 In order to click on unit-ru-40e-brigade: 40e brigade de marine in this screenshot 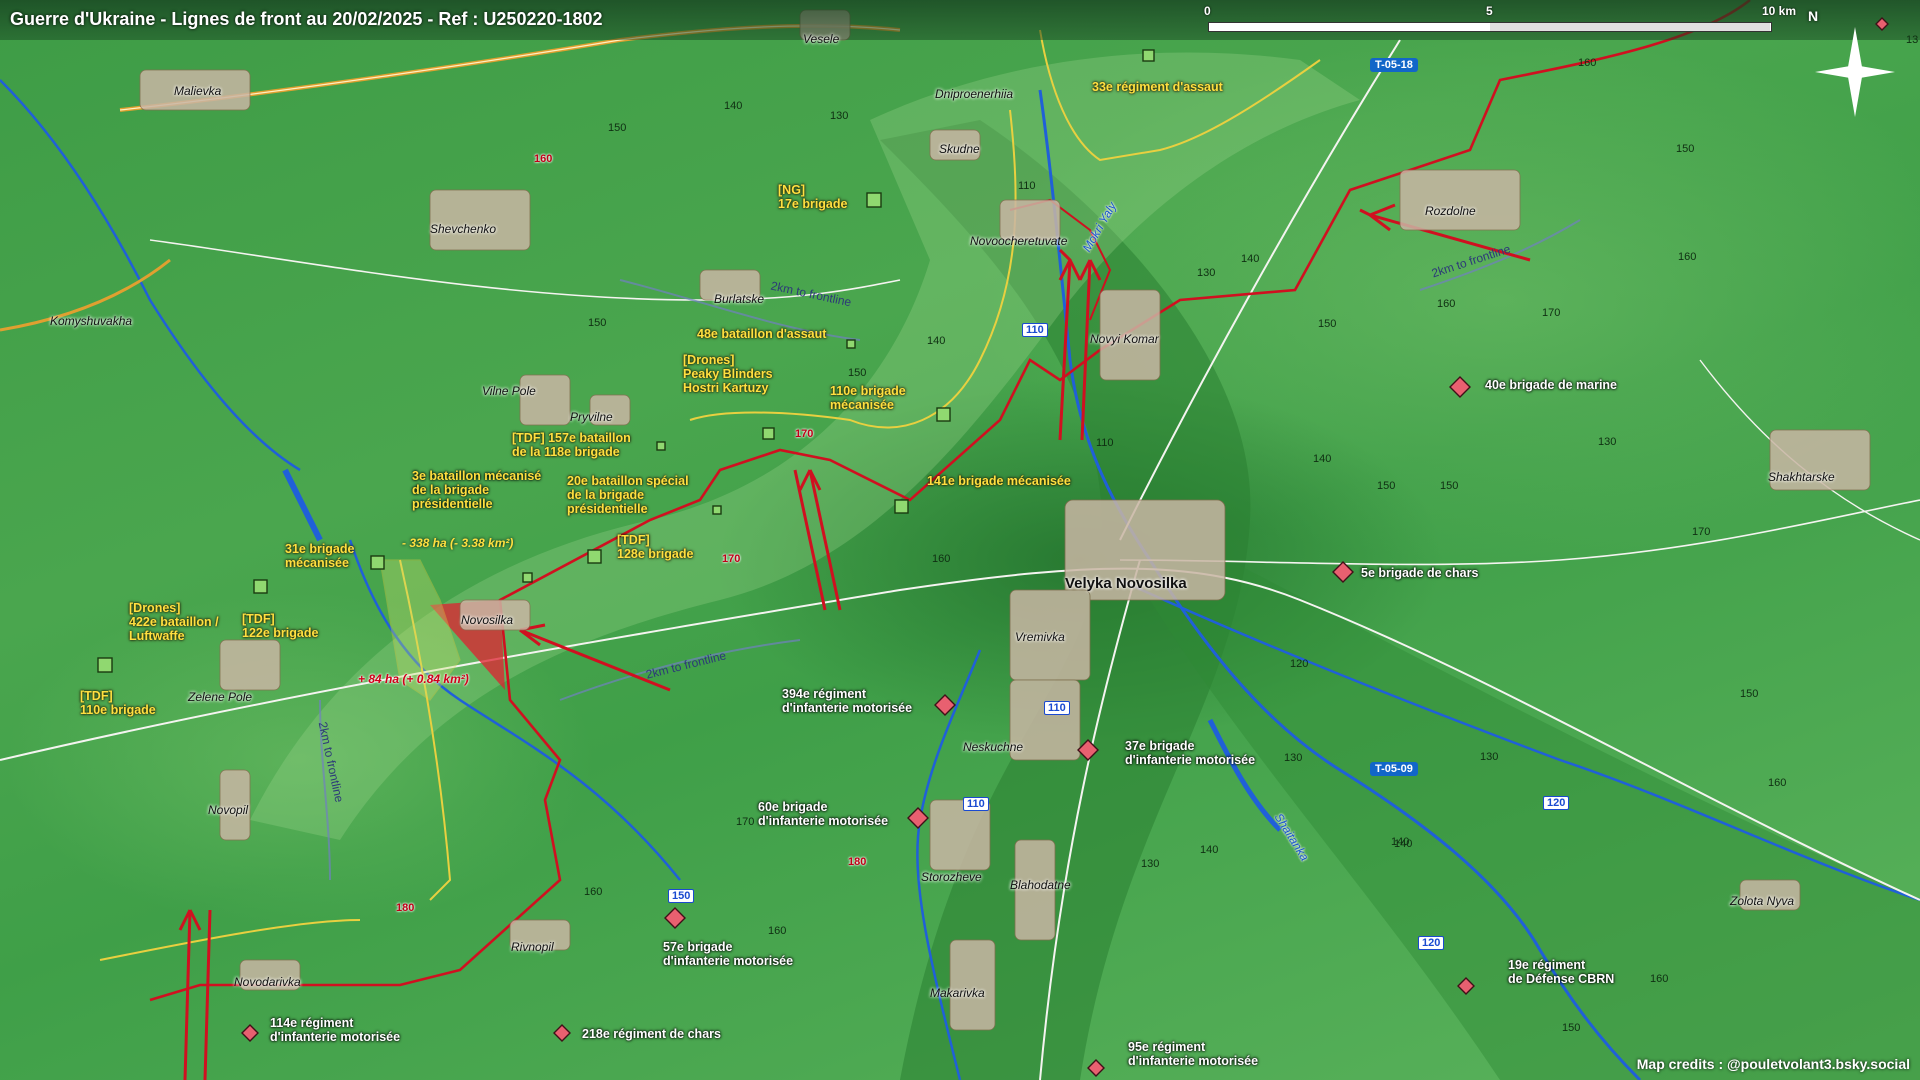, I will do `click(1551, 385)`.